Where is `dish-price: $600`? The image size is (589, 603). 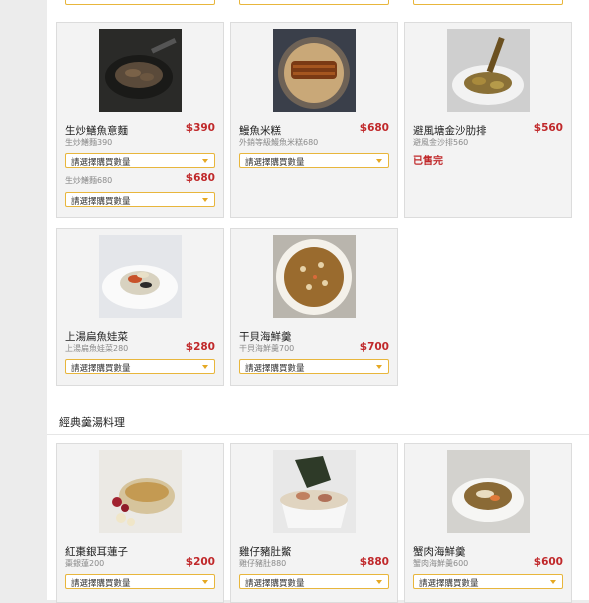 dish-price: $600 is located at coordinates (548, 562).